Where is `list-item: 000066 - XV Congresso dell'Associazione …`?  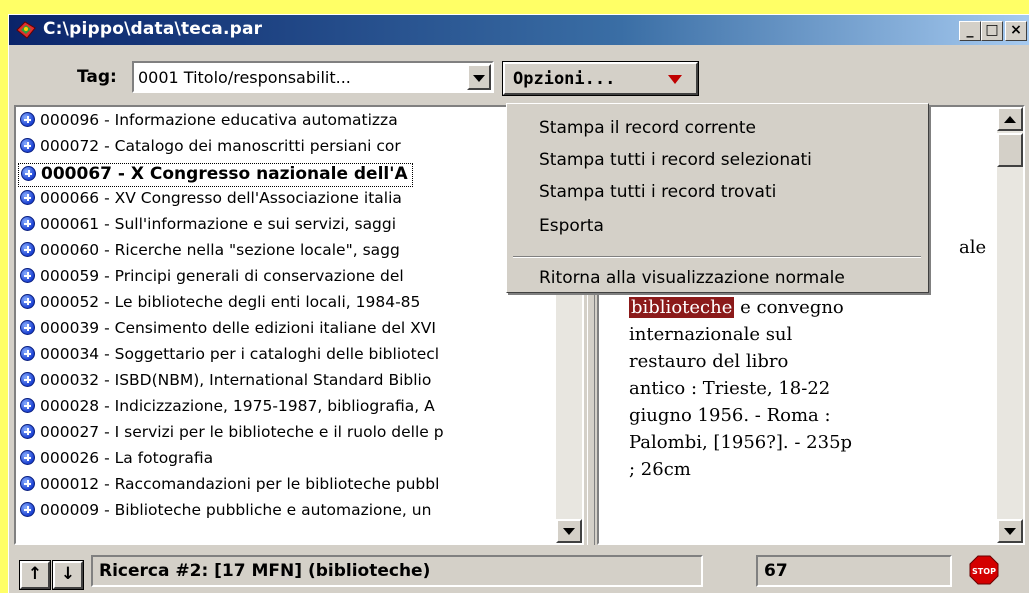
list-item: 000066 - XV Congresso dell'Associazione … is located at coordinates (211, 201).